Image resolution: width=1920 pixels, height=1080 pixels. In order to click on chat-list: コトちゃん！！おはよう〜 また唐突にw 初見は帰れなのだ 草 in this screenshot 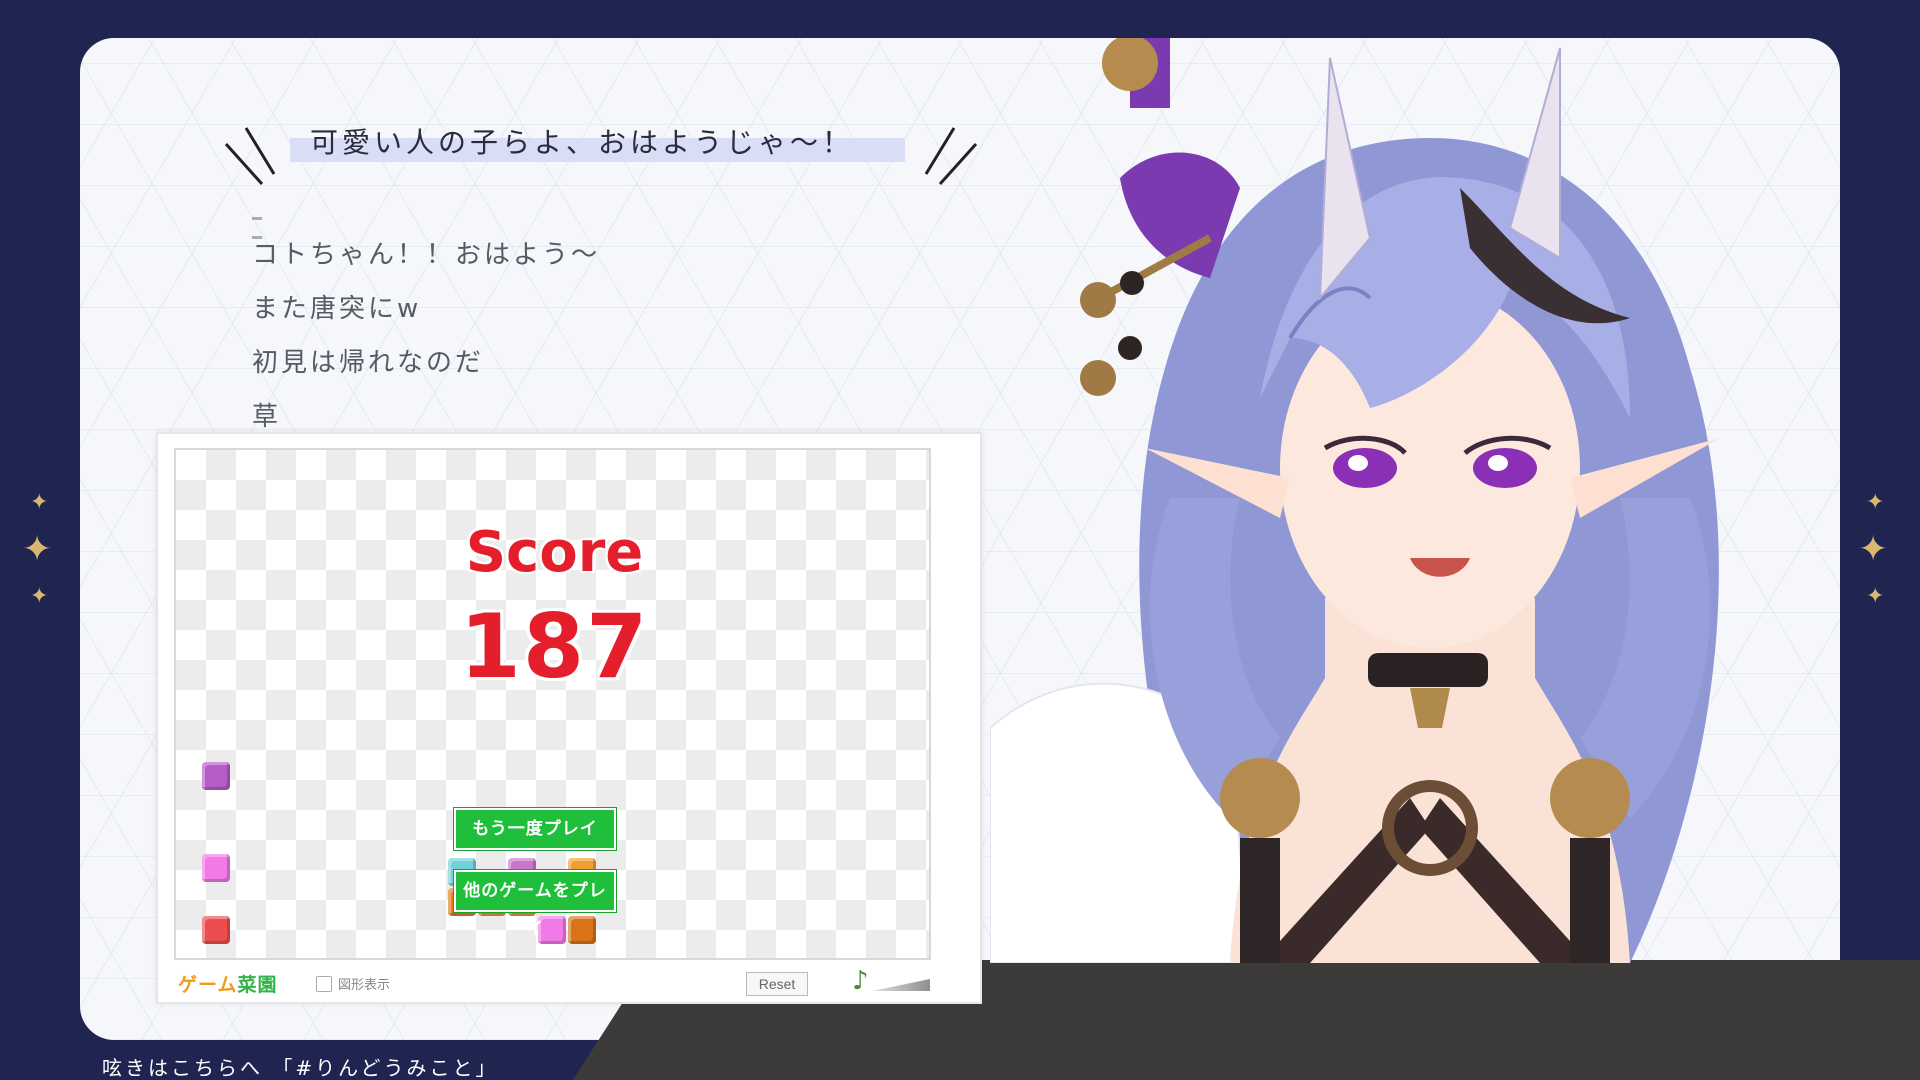, I will do `click(426, 343)`.